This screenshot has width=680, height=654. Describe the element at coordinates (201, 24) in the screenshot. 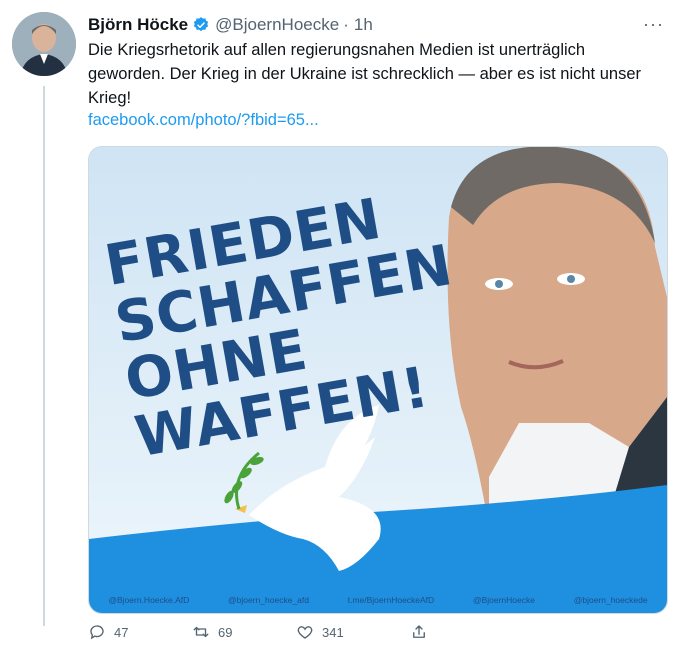

I see `verified-badge-icon` at that location.